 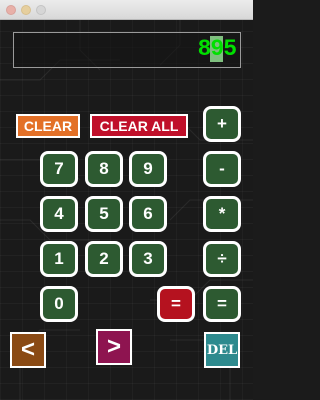 What do you see at coordinates (59, 214) in the screenshot?
I see `digit-4-button: 4` at bounding box center [59, 214].